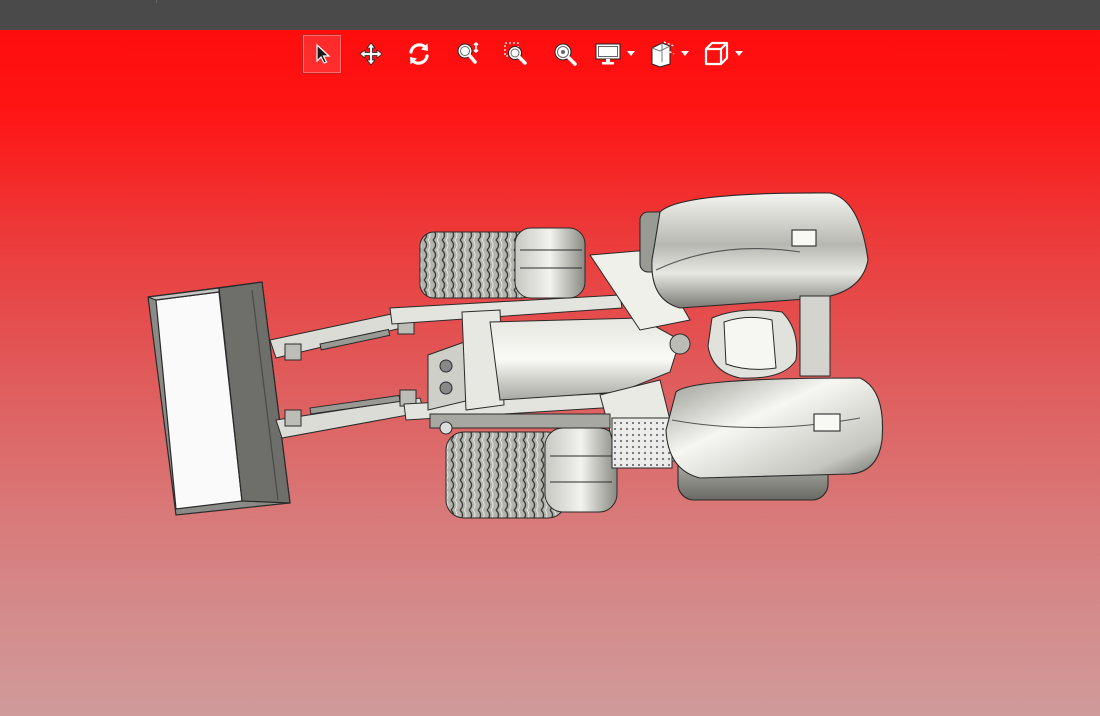  What do you see at coordinates (502, 263) in the screenshot?
I see `front-top-wheel` at bounding box center [502, 263].